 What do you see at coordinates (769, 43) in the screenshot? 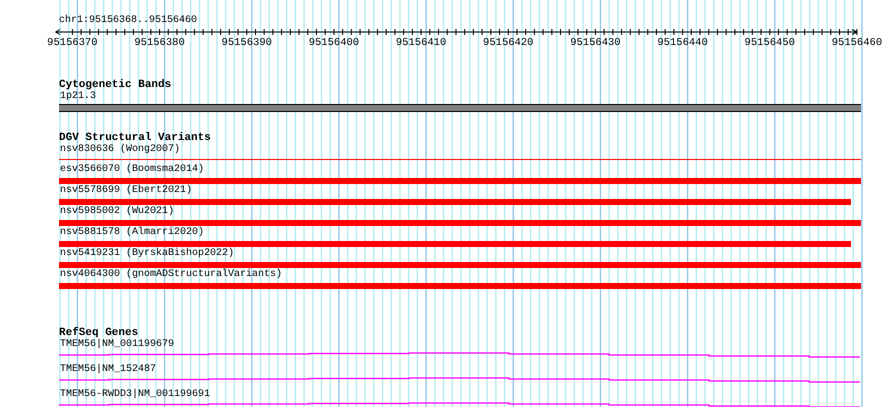
I see `tick-label: 95156450` at bounding box center [769, 43].